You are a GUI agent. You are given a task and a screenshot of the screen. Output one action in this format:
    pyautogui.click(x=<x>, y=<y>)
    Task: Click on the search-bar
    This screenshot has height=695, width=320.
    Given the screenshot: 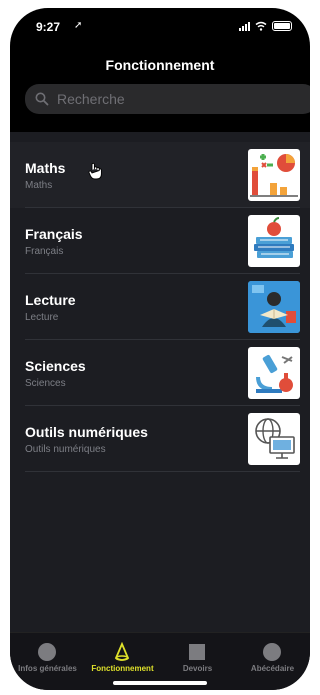 What is the action you would take?
    pyautogui.click(x=167, y=99)
    